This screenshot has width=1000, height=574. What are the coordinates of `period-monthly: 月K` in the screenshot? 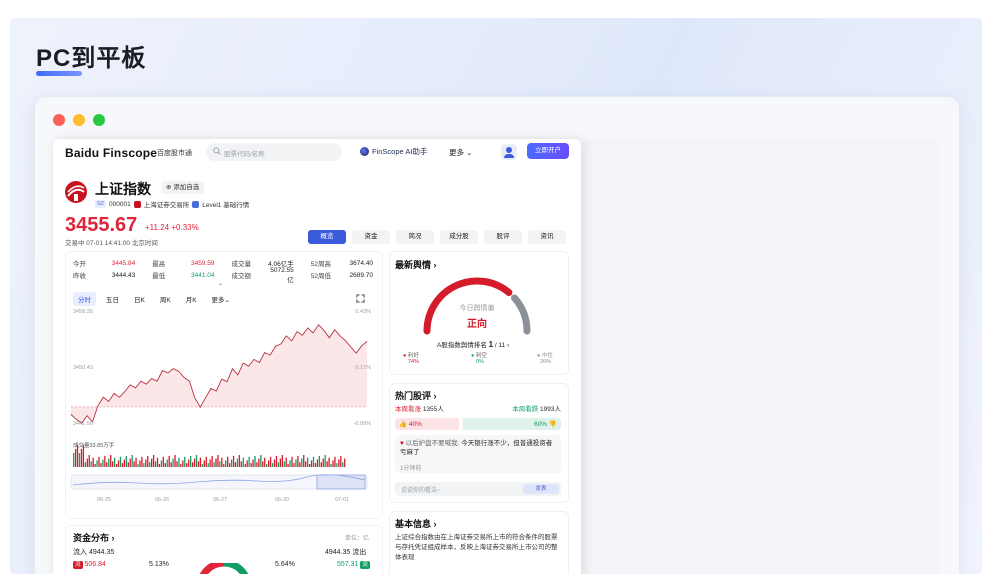 It's located at (191, 299).